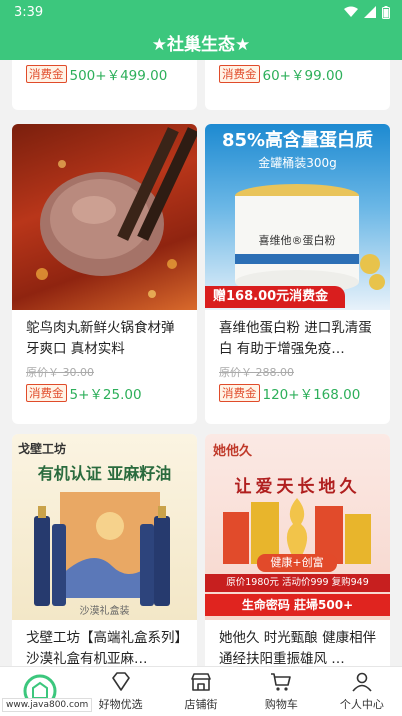  I want to click on product-image-protein: 85%高含量蛋白质 金罐桶装300g 喜维他®蛋白粉 赠168.00元消费金, so click(297, 217).